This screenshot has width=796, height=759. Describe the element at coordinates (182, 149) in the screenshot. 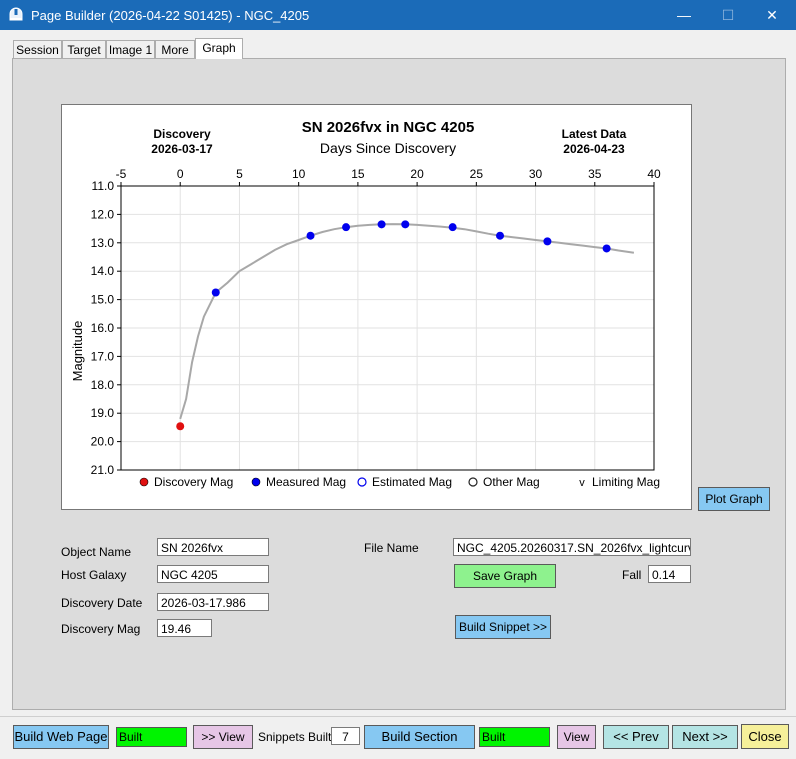

I see `discovery-date-label: 2026-03-17` at that location.